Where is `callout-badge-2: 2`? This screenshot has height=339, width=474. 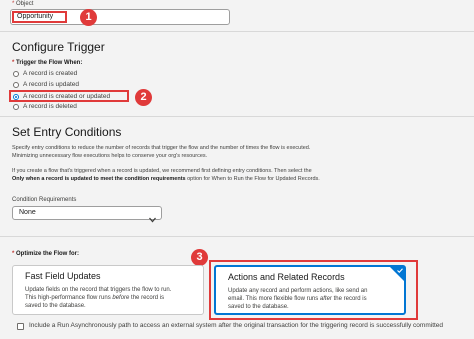
callout-badge-2: 2 is located at coordinates (143, 97).